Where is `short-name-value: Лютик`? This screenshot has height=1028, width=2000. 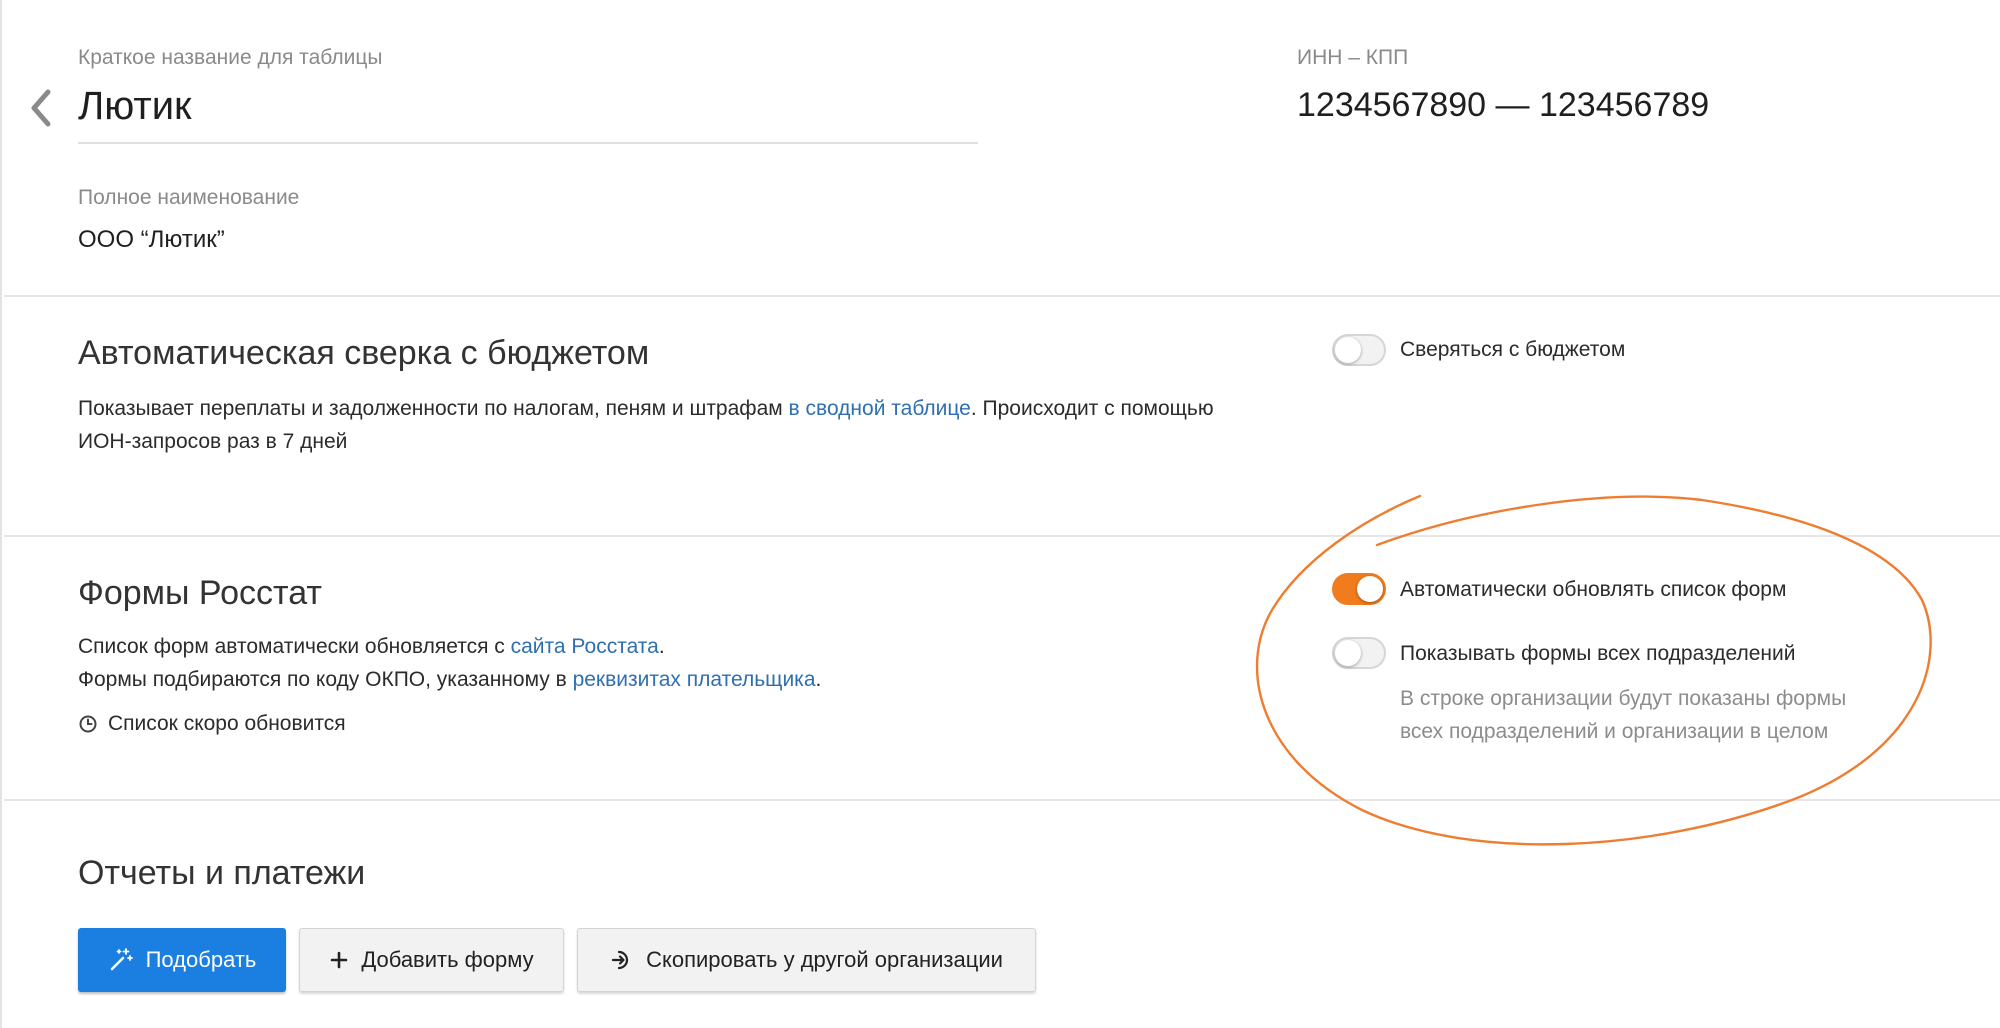 short-name-value: Лютик is located at coordinates (135, 106).